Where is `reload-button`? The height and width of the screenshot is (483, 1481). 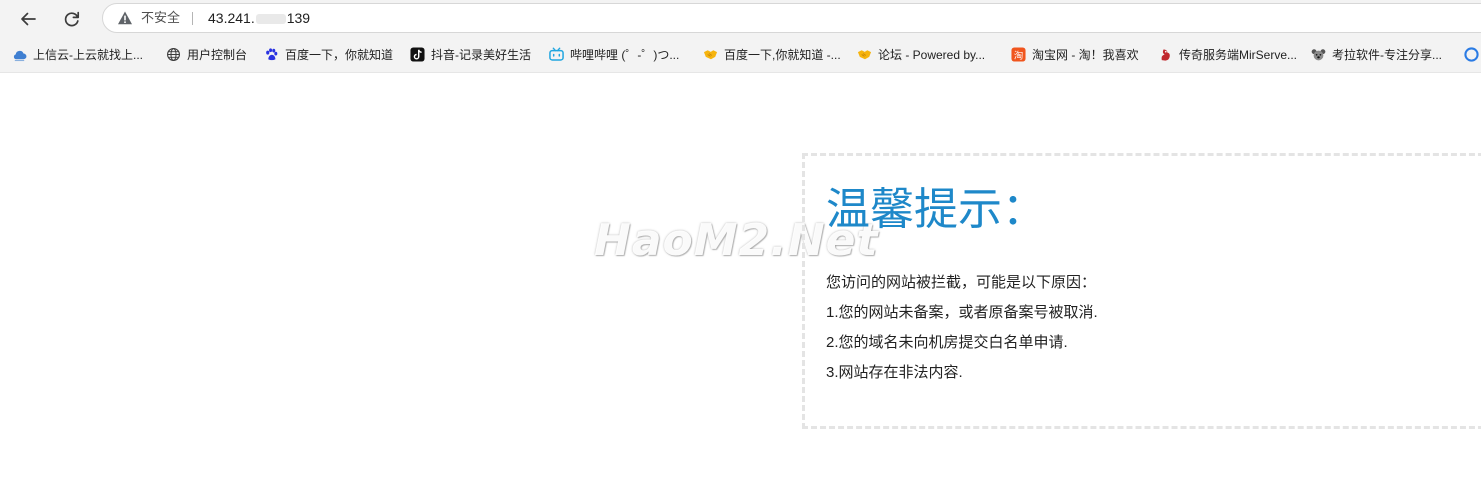 reload-button is located at coordinates (72, 19).